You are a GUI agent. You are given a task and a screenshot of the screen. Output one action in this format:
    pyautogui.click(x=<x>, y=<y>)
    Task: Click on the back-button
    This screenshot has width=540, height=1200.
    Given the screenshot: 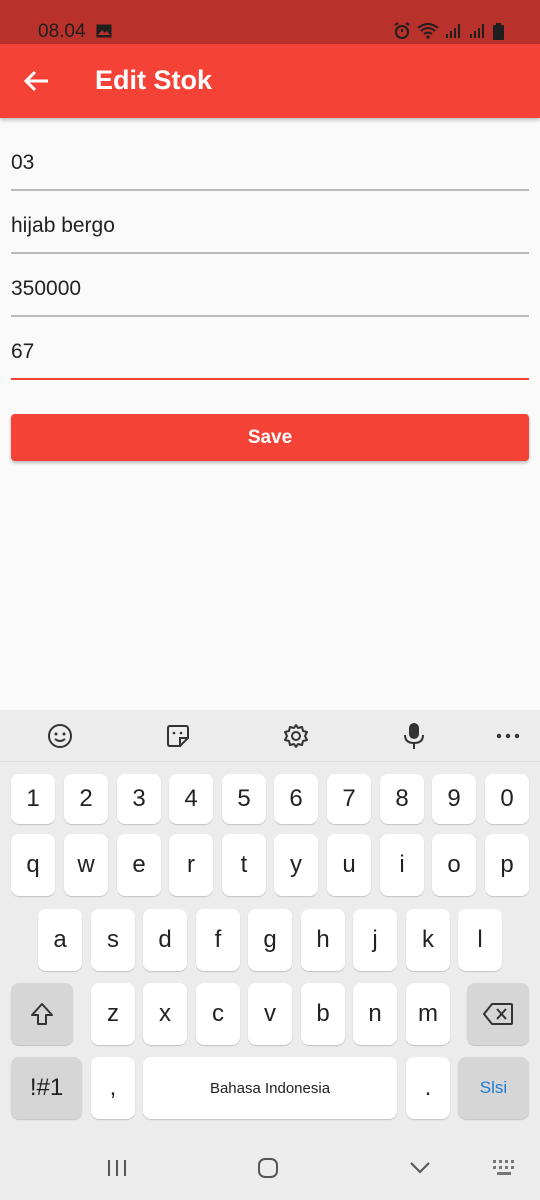 What is the action you would take?
    pyautogui.click(x=37, y=81)
    